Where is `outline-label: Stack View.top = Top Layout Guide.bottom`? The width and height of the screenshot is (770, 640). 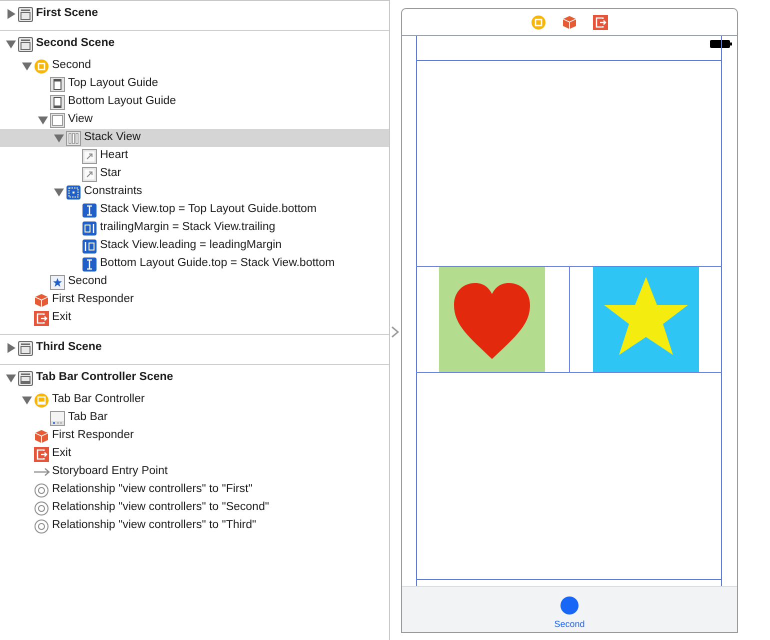 outline-label: Stack View.top = Top Layout Guide.bottom is located at coordinates (208, 210).